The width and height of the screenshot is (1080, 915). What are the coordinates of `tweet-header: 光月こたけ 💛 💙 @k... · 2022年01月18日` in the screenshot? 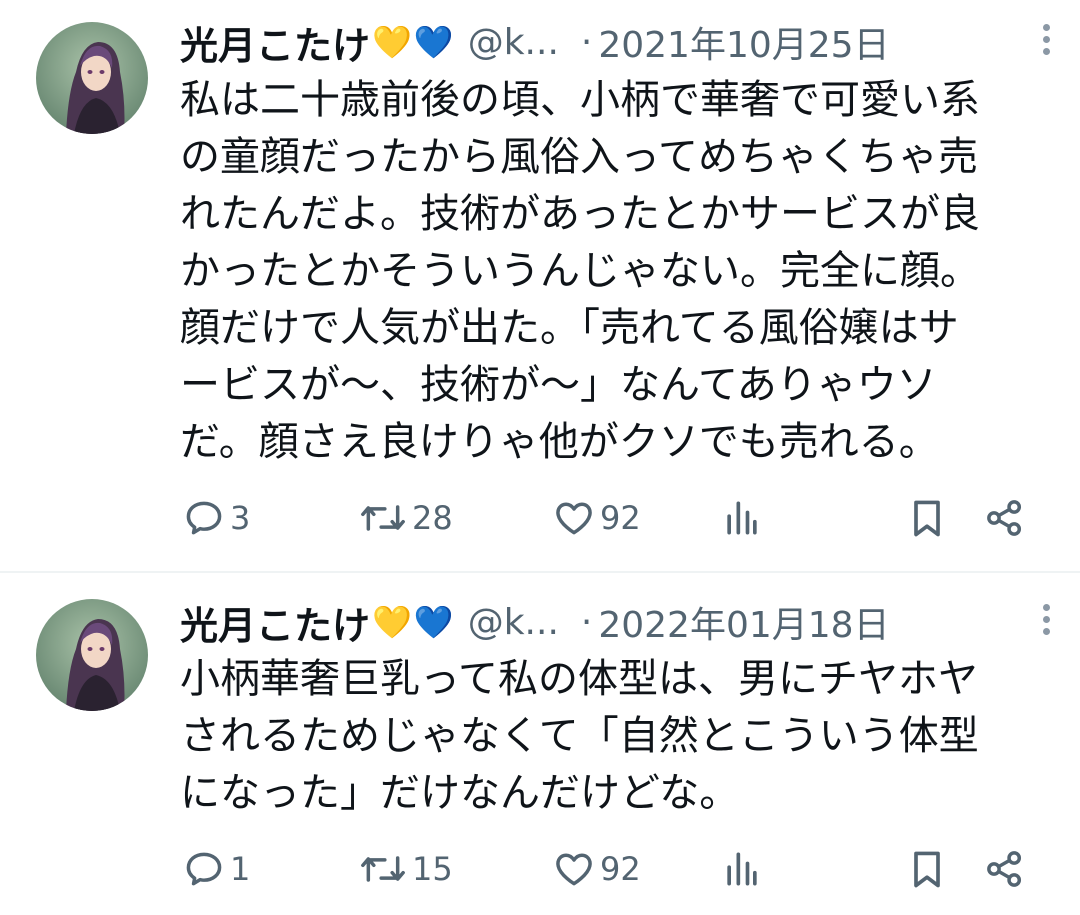 It's located at (620, 622).